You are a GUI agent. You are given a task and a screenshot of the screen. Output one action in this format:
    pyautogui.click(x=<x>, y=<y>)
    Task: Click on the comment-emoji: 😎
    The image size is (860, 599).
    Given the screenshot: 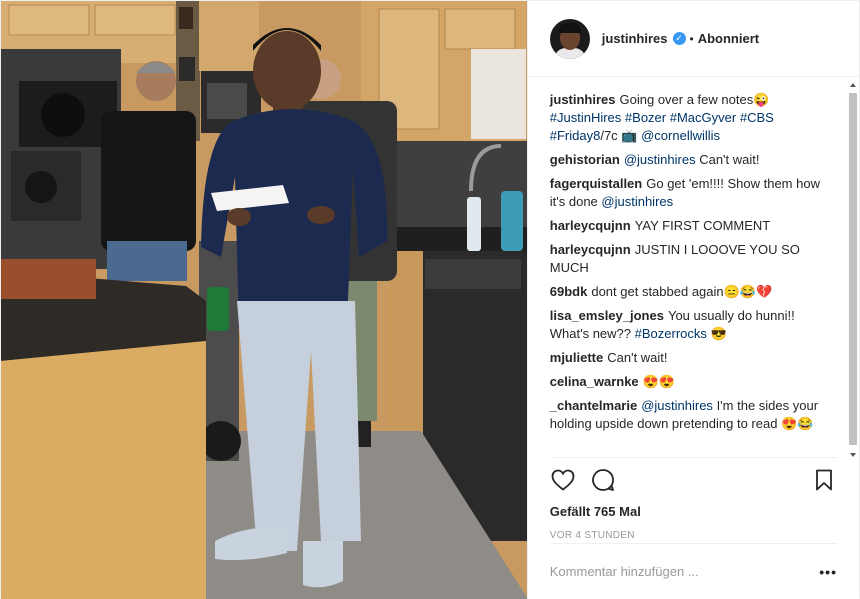 What is the action you would take?
    pyautogui.click(x=718, y=333)
    